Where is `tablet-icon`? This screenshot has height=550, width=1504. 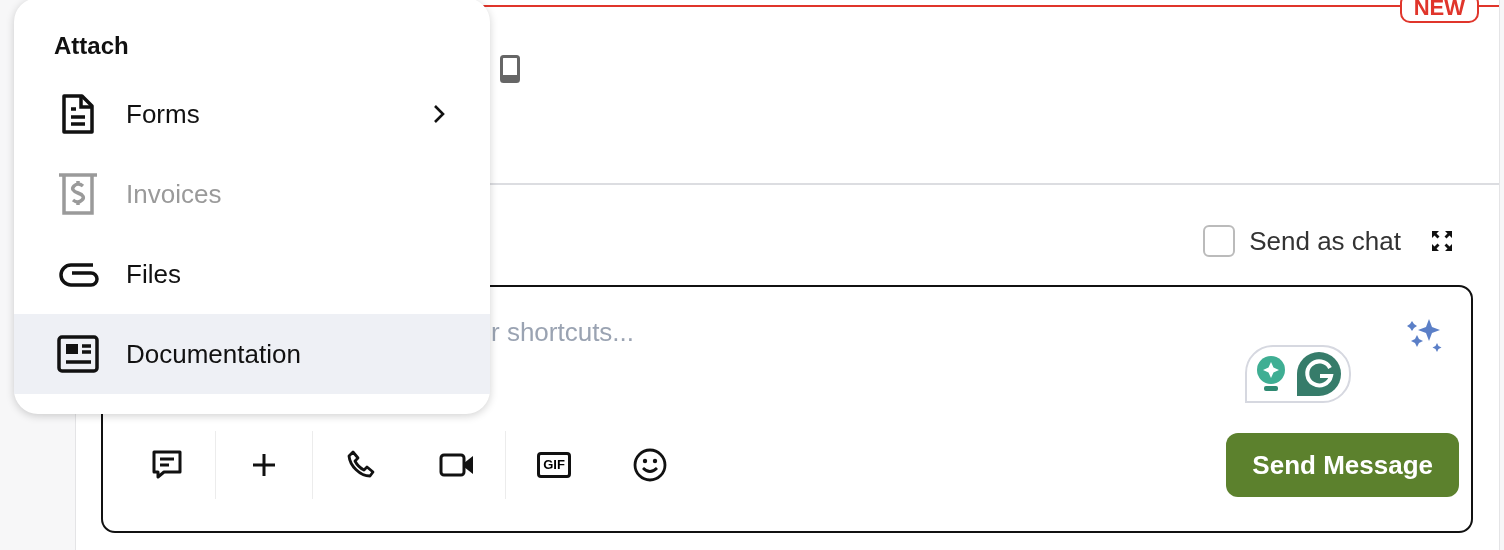
tablet-icon is located at coordinates (510, 69).